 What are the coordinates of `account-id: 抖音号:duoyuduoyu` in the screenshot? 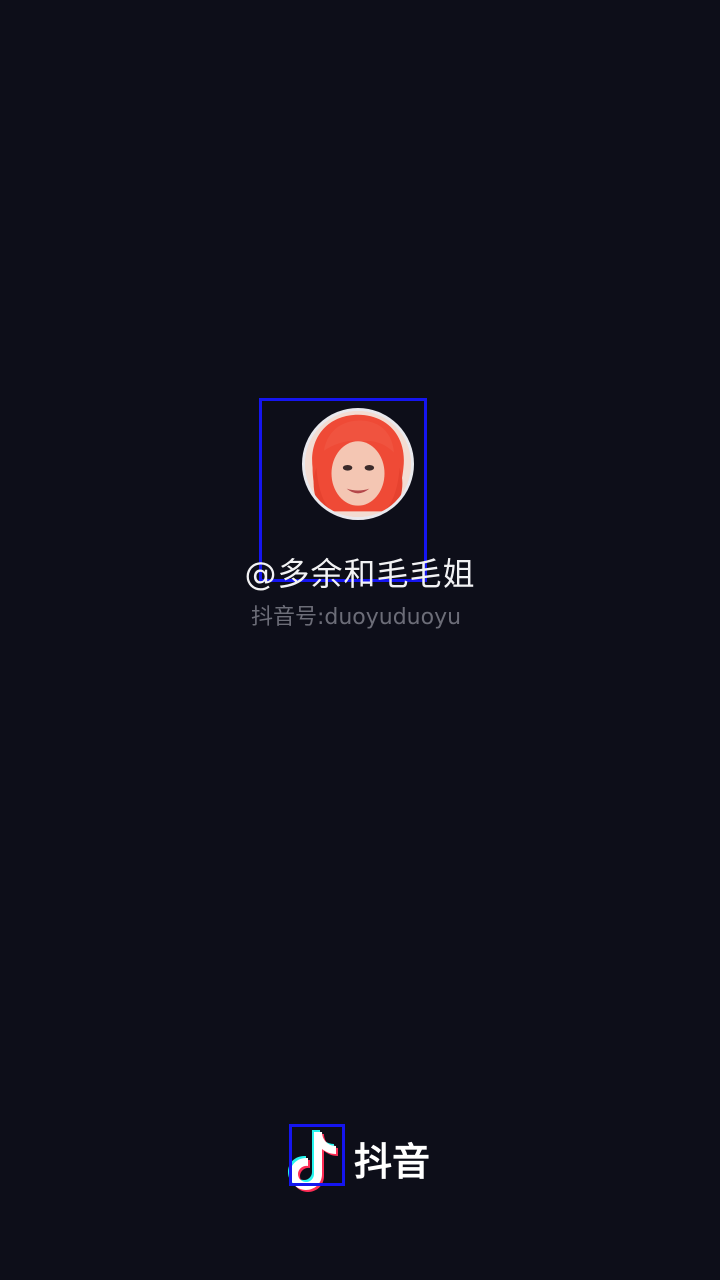 It's located at (356, 617).